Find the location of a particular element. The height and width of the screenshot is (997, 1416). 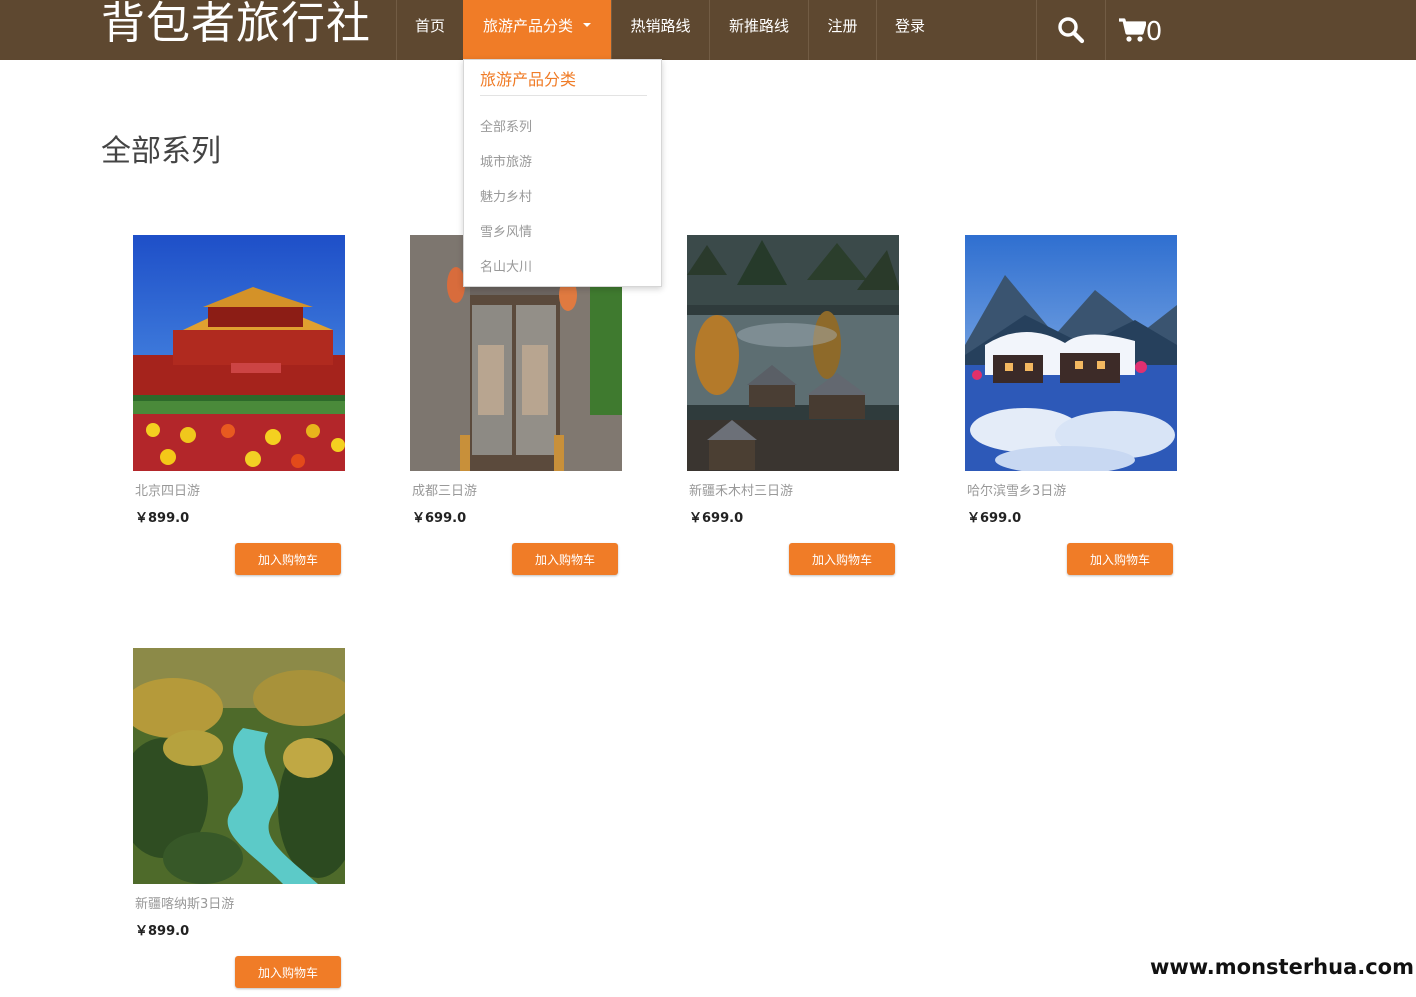

dropdown-item-all: 全部系列 is located at coordinates (506, 125).